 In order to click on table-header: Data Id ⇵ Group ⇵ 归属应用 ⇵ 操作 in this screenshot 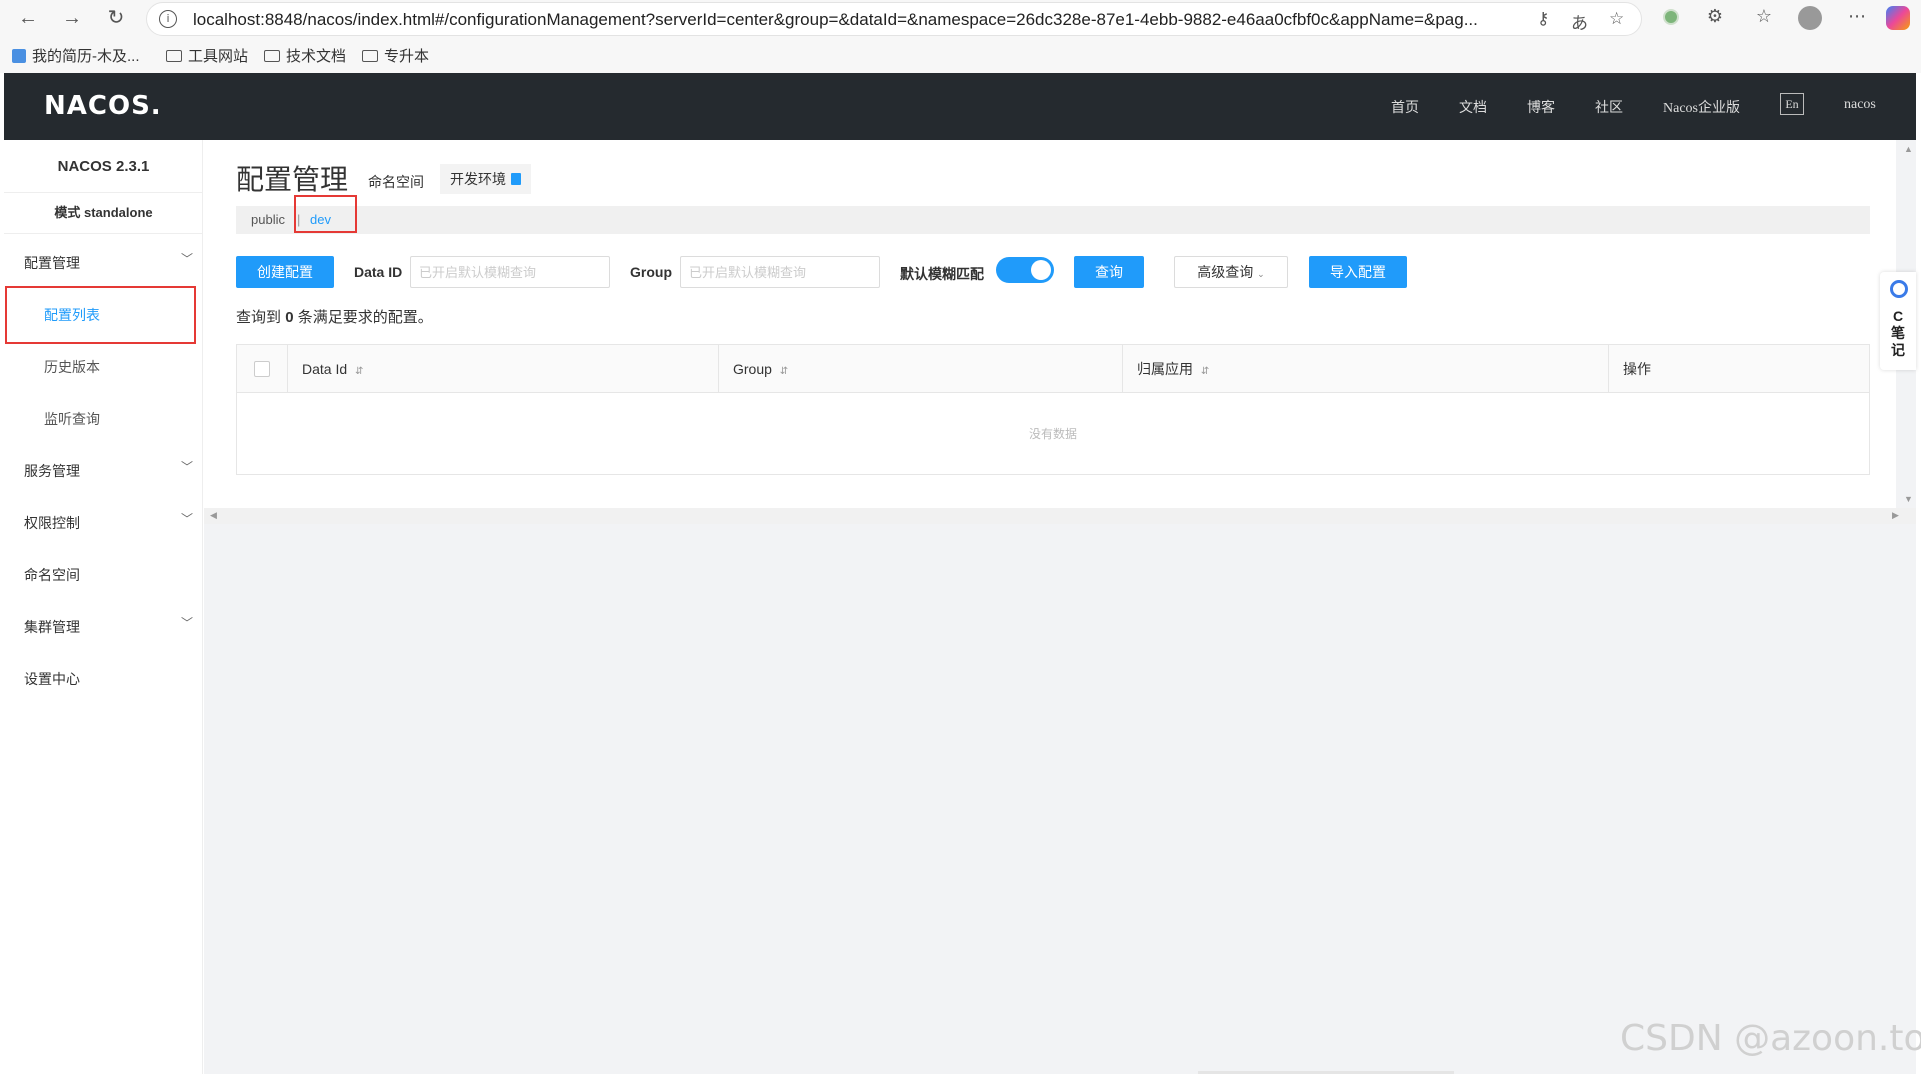, I will do `click(1053, 369)`.